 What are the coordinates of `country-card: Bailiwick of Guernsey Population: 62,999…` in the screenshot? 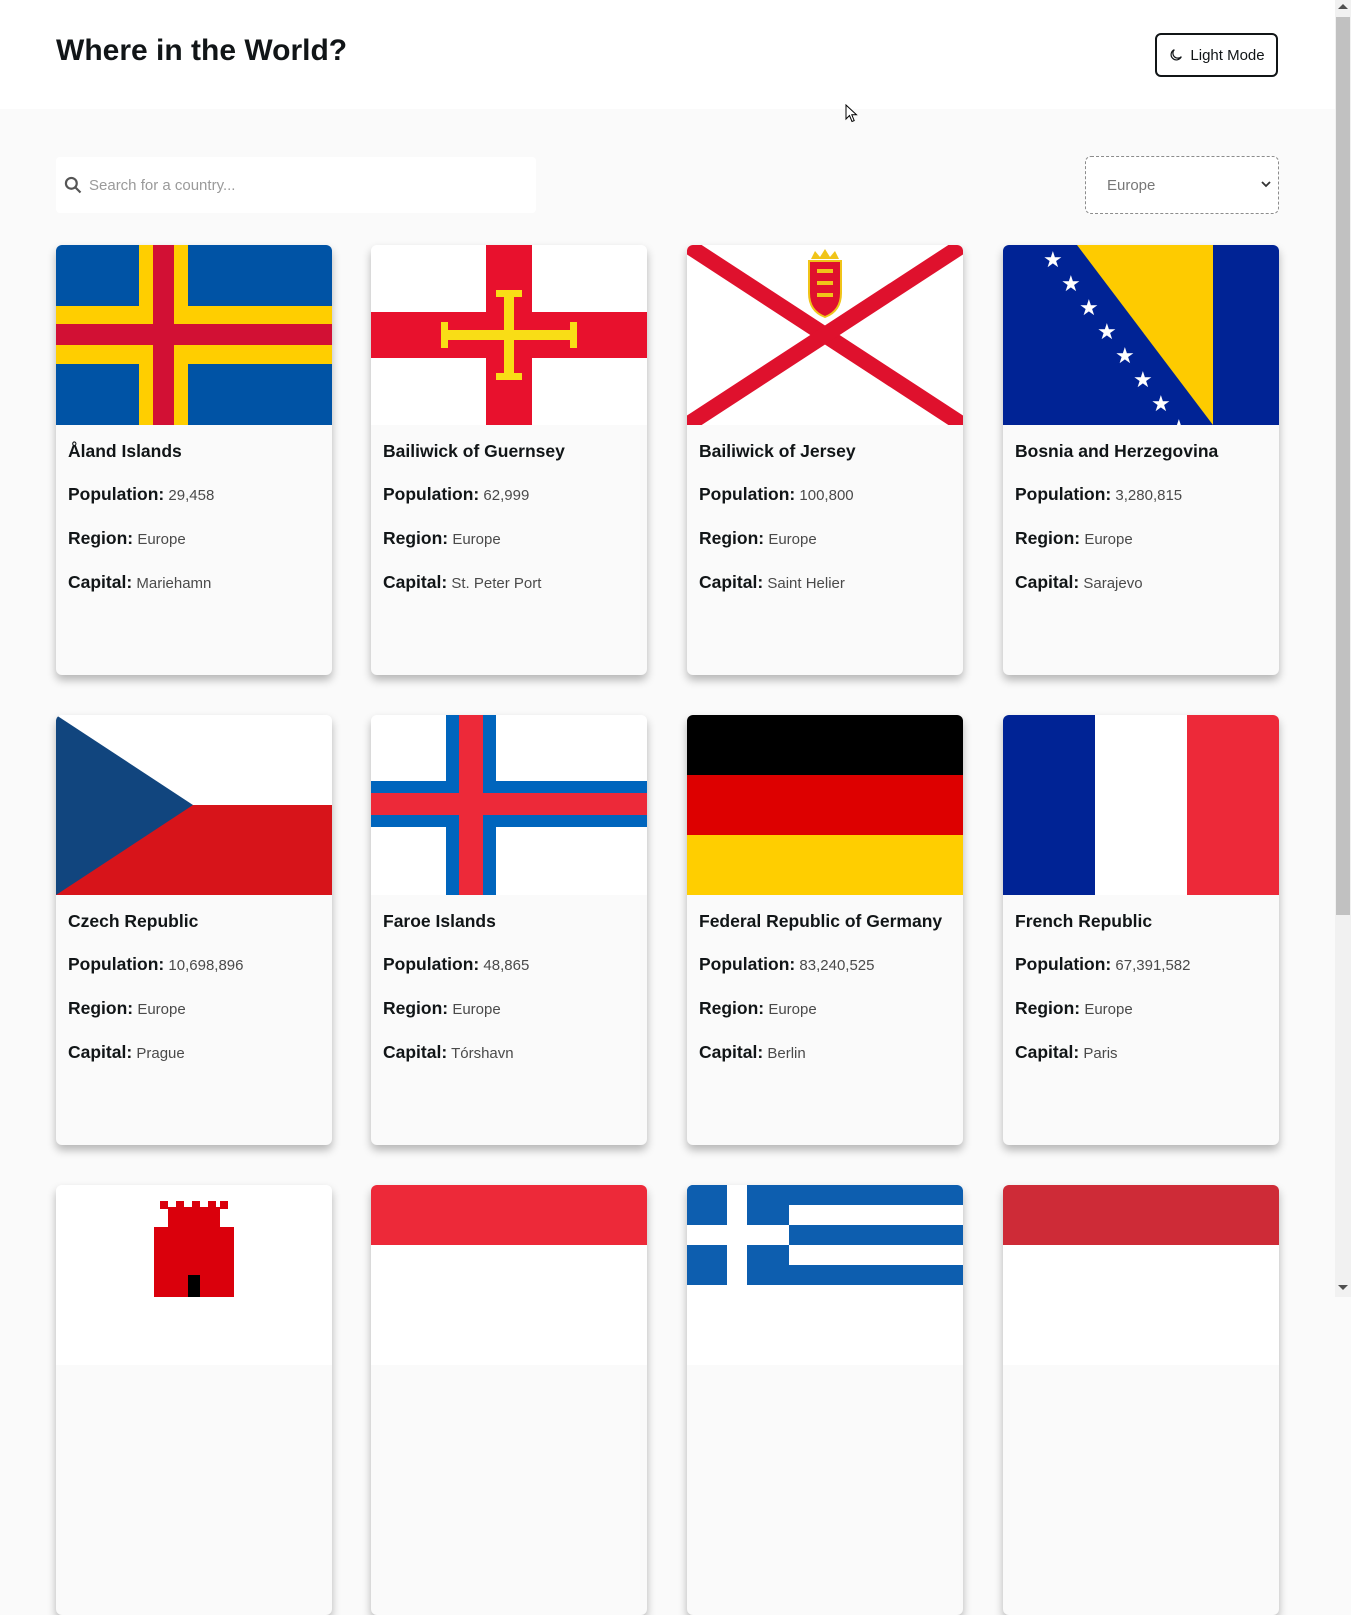 It's located at (509, 460).